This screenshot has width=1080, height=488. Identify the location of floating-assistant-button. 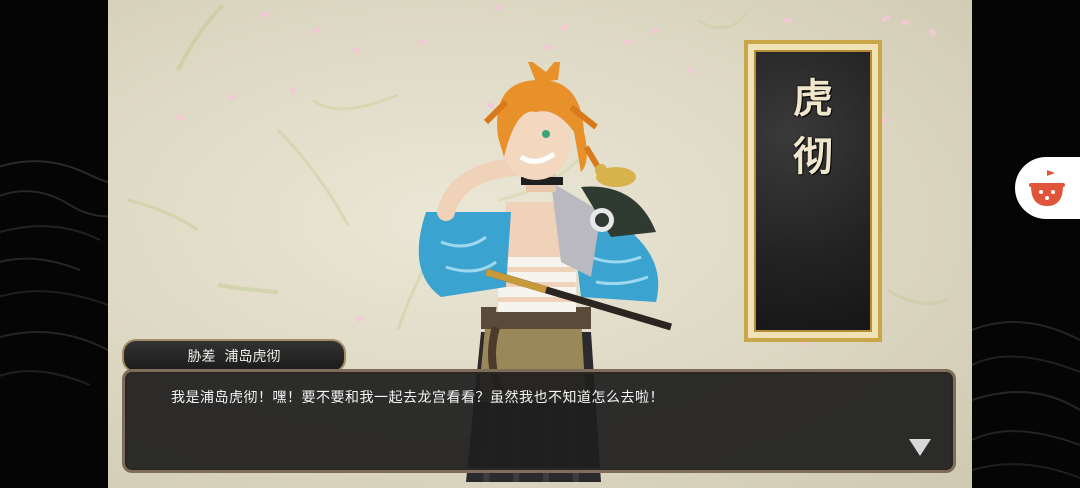
(1047, 188).